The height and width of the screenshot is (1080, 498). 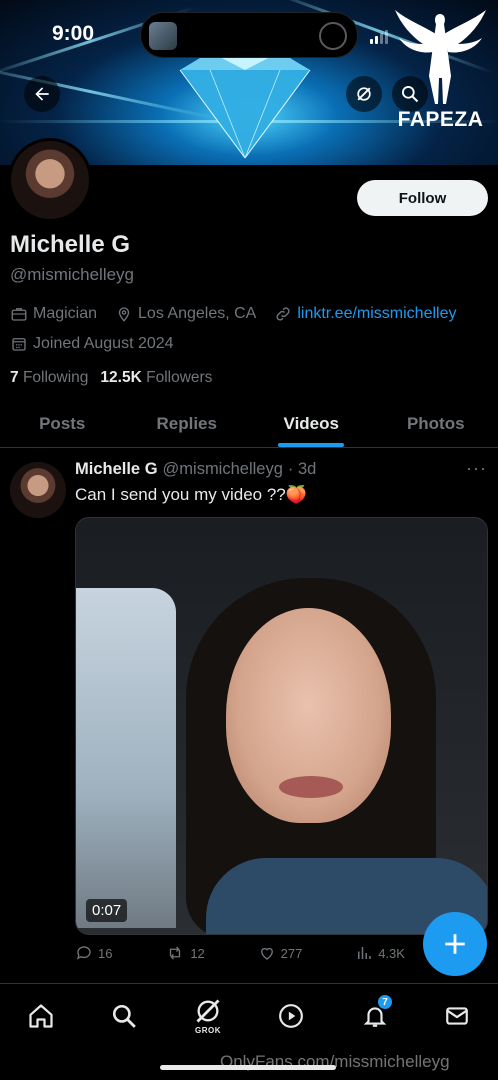 I want to click on status-time: 9:00, so click(x=73, y=33).